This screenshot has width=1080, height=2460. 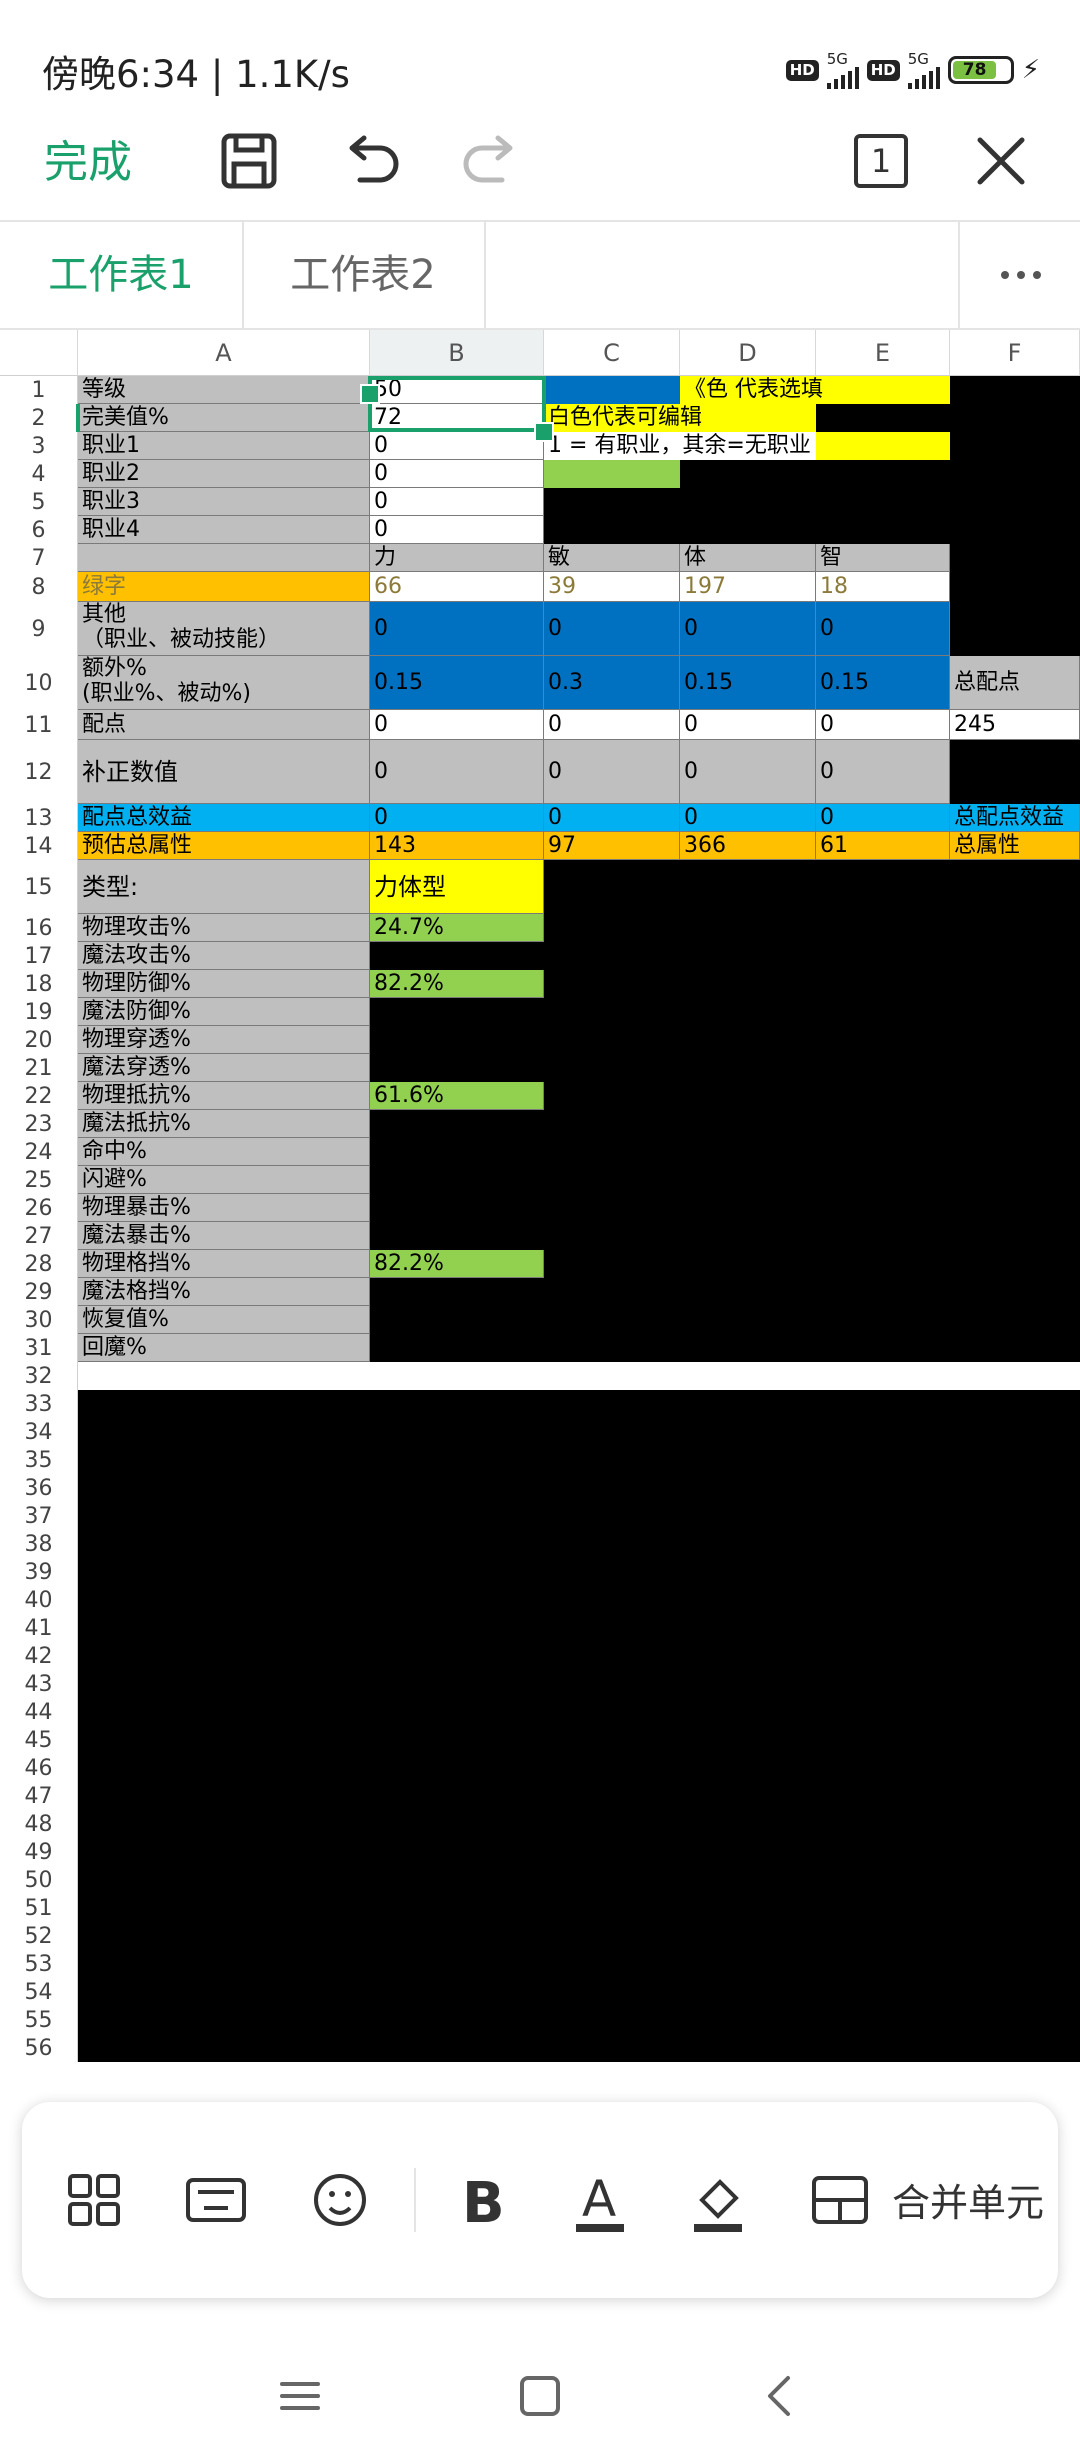 What do you see at coordinates (224, 530) in the screenshot?
I see `cell-a6: 职业4` at bounding box center [224, 530].